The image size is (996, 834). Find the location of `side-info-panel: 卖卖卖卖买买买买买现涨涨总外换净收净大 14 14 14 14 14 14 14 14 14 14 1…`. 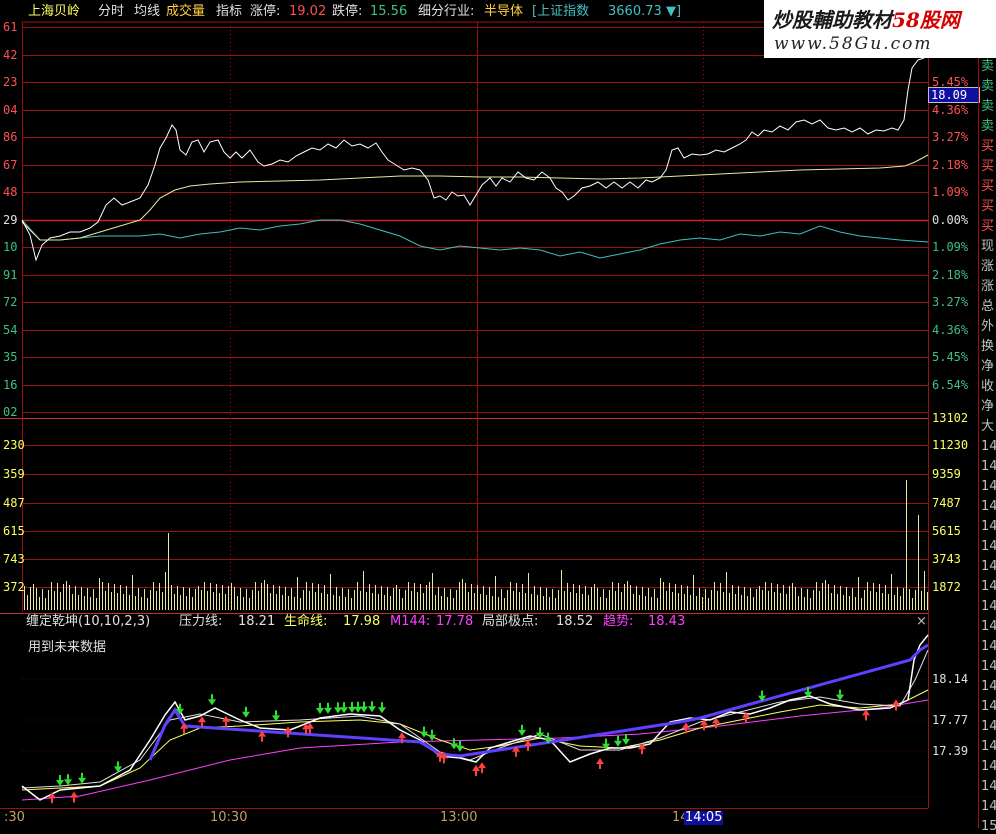

side-info-panel: 卖卖卖卖买买买买买现涨涨总外换净收净大 14 14 14 14 14 14 14 14 14 14 1… is located at coordinates (987, 446).